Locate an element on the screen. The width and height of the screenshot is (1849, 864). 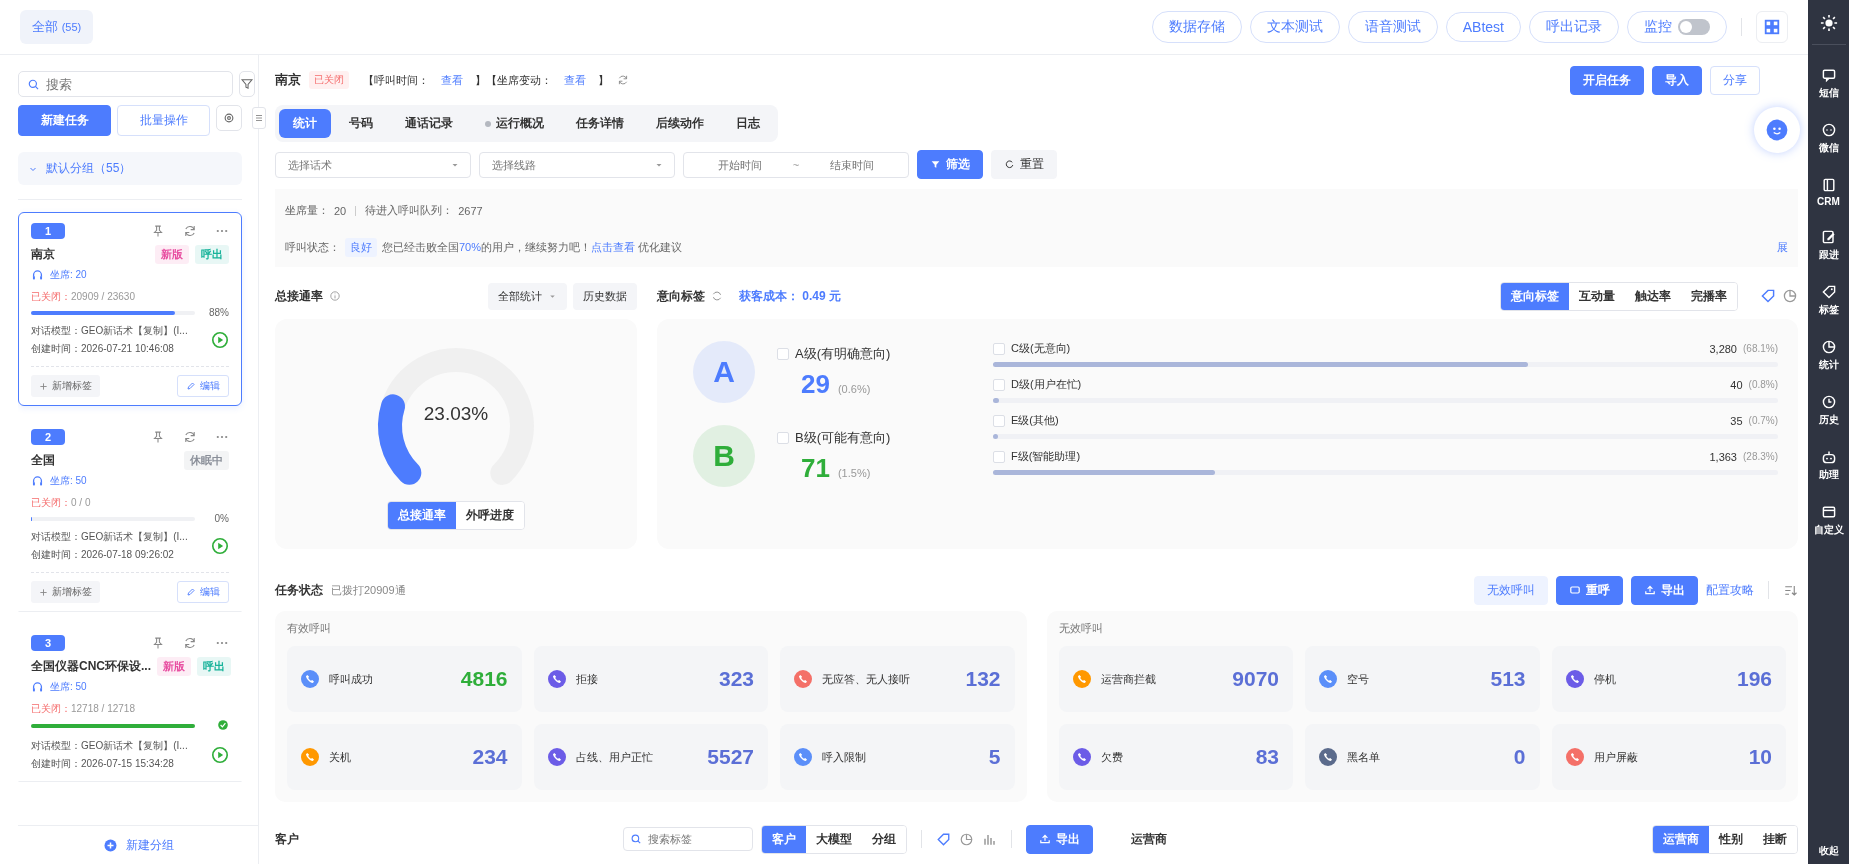
end-date-field: 结束时间 is located at coordinates (851, 164).